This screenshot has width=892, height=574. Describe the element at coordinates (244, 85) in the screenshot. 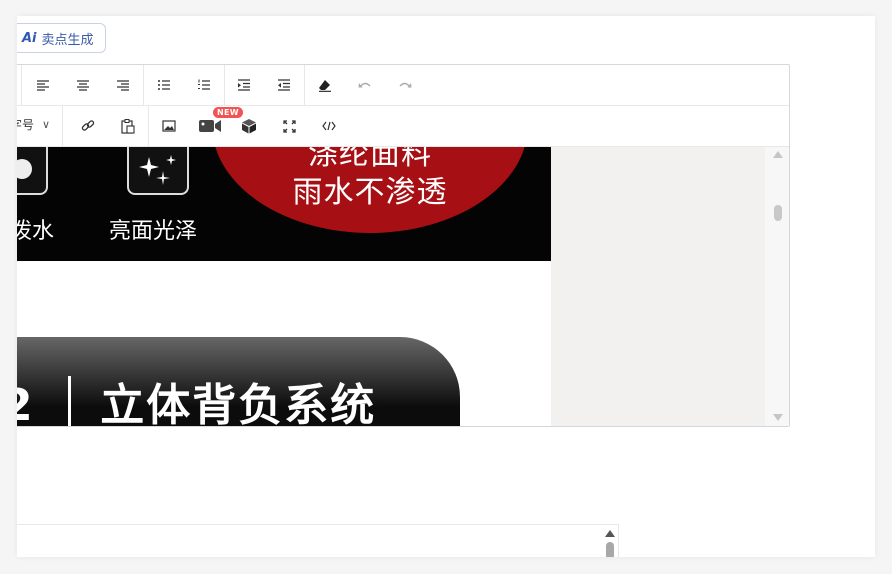

I see `indent-icon` at that location.